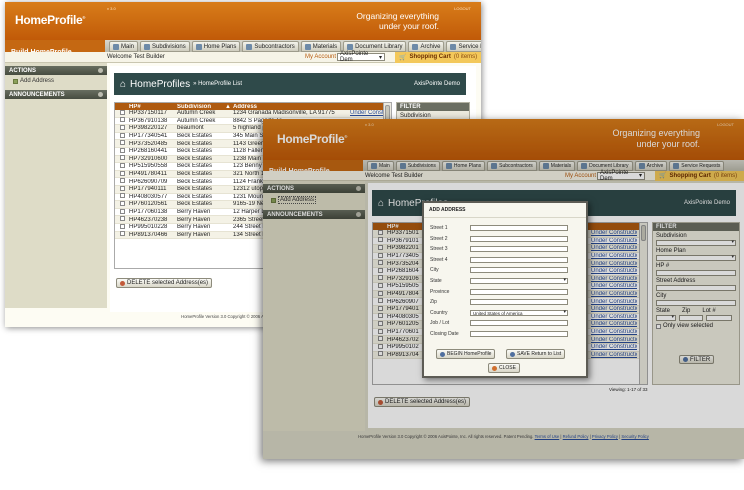 This screenshot has width=744, height=490. Describe the element at coordinates (433, 107) in the screenshot. I see `filter-title: FILTER` at that location.